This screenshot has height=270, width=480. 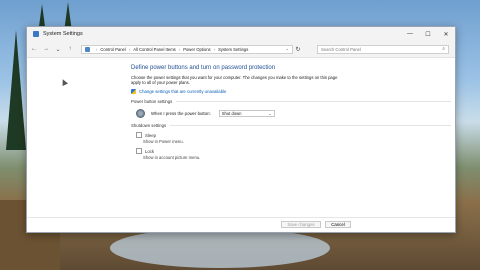 What do you see at coordinates (231, 114) in the screenshot?
I see `power-button-value: Shut down` at bounding box center [231, 114].